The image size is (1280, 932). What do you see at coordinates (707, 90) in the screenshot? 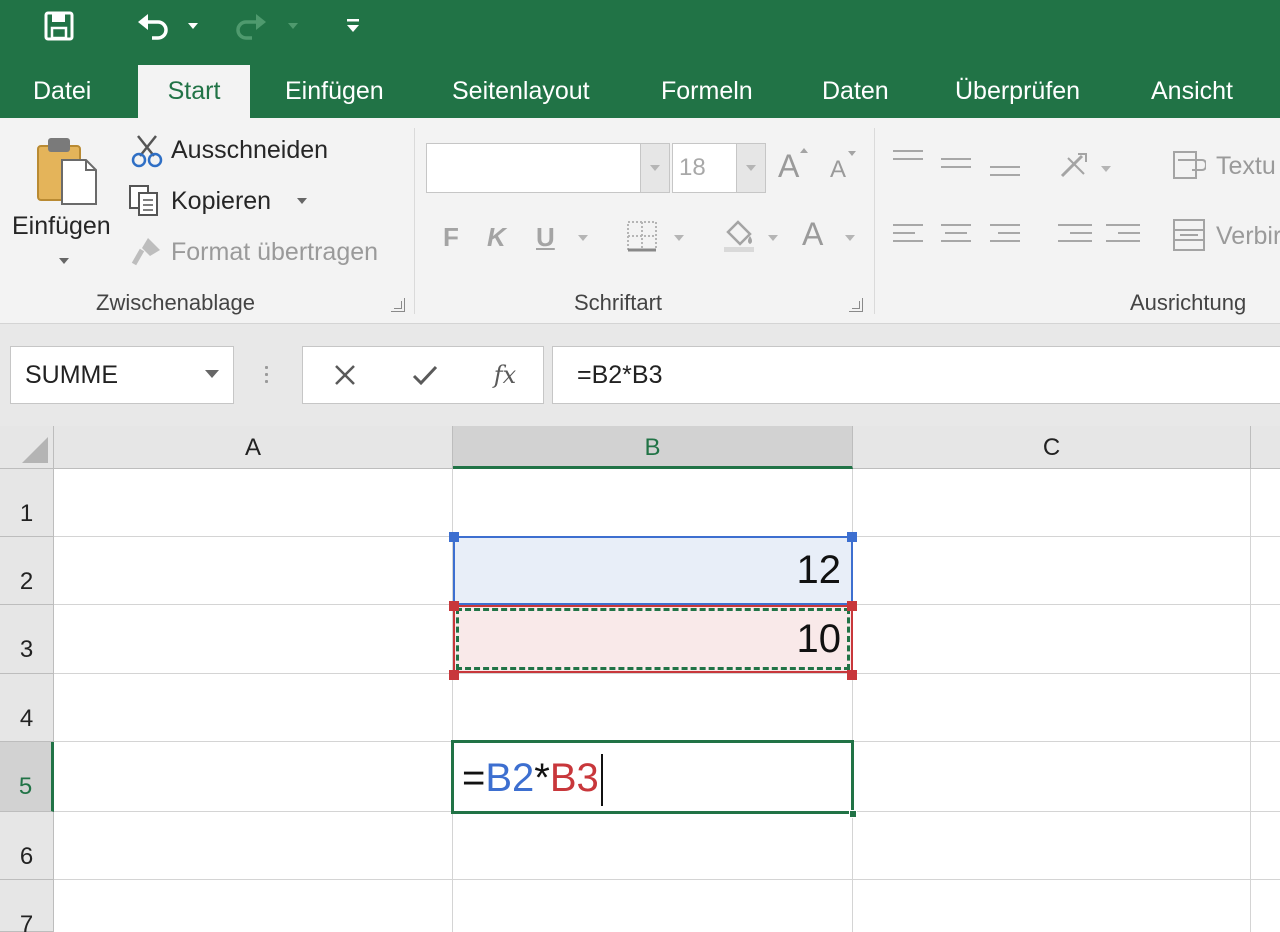
I see `tab-formeln: Formeln` at bounding box center [707, 90].